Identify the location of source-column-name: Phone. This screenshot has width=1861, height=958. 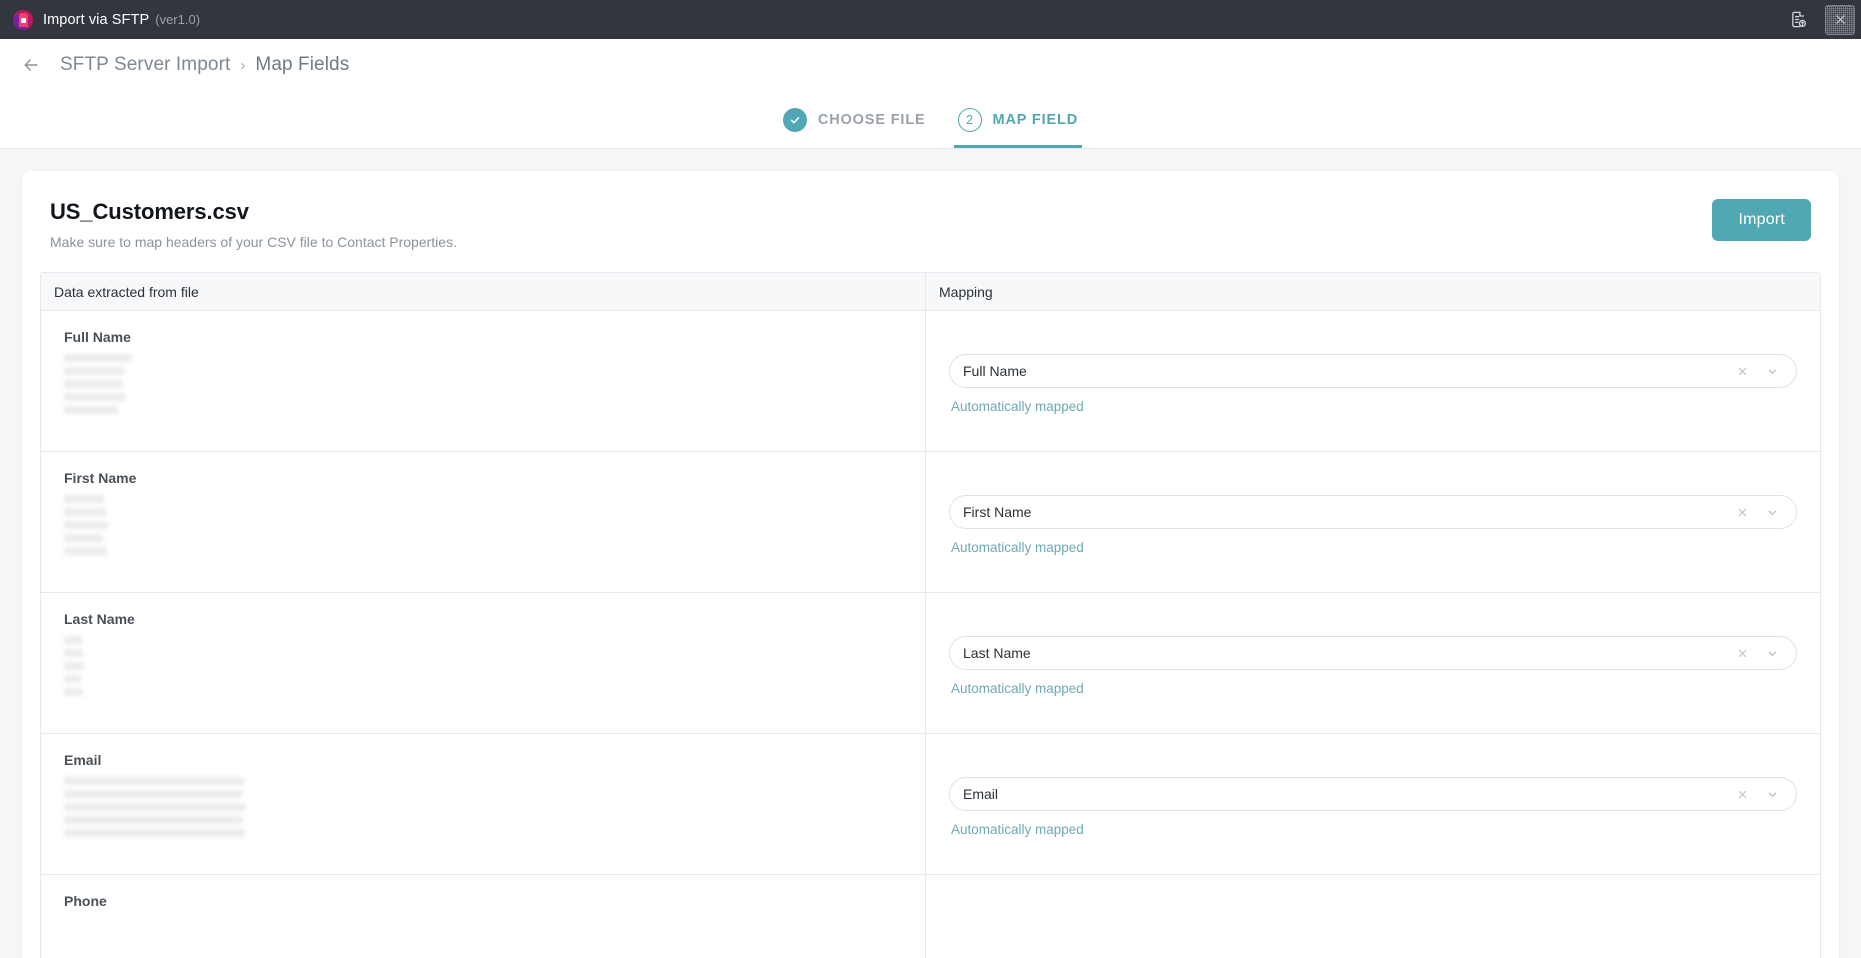
(85, 901).